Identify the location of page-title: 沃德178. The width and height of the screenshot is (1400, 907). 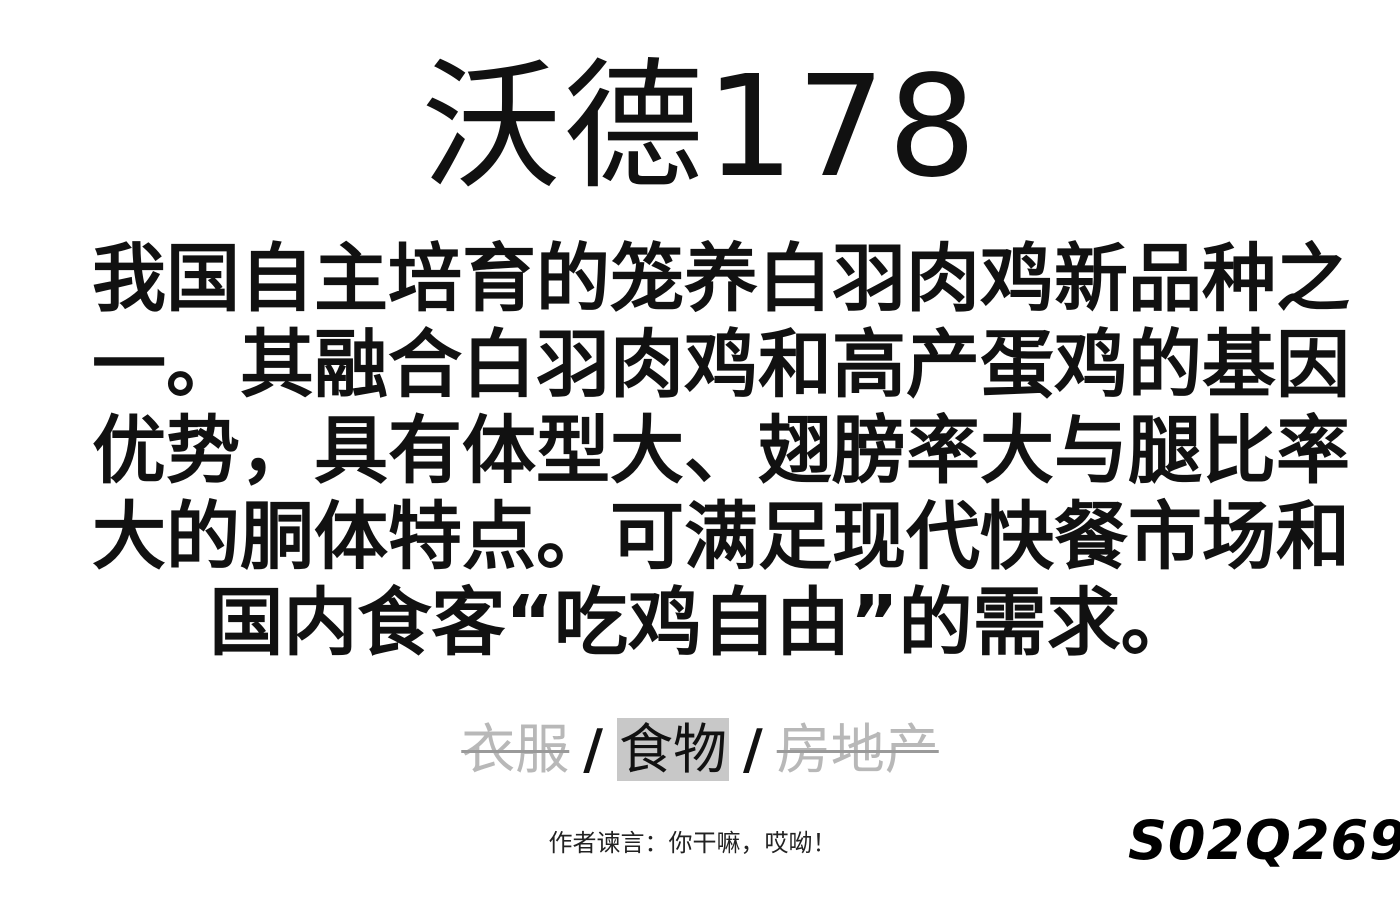
(700, 127).